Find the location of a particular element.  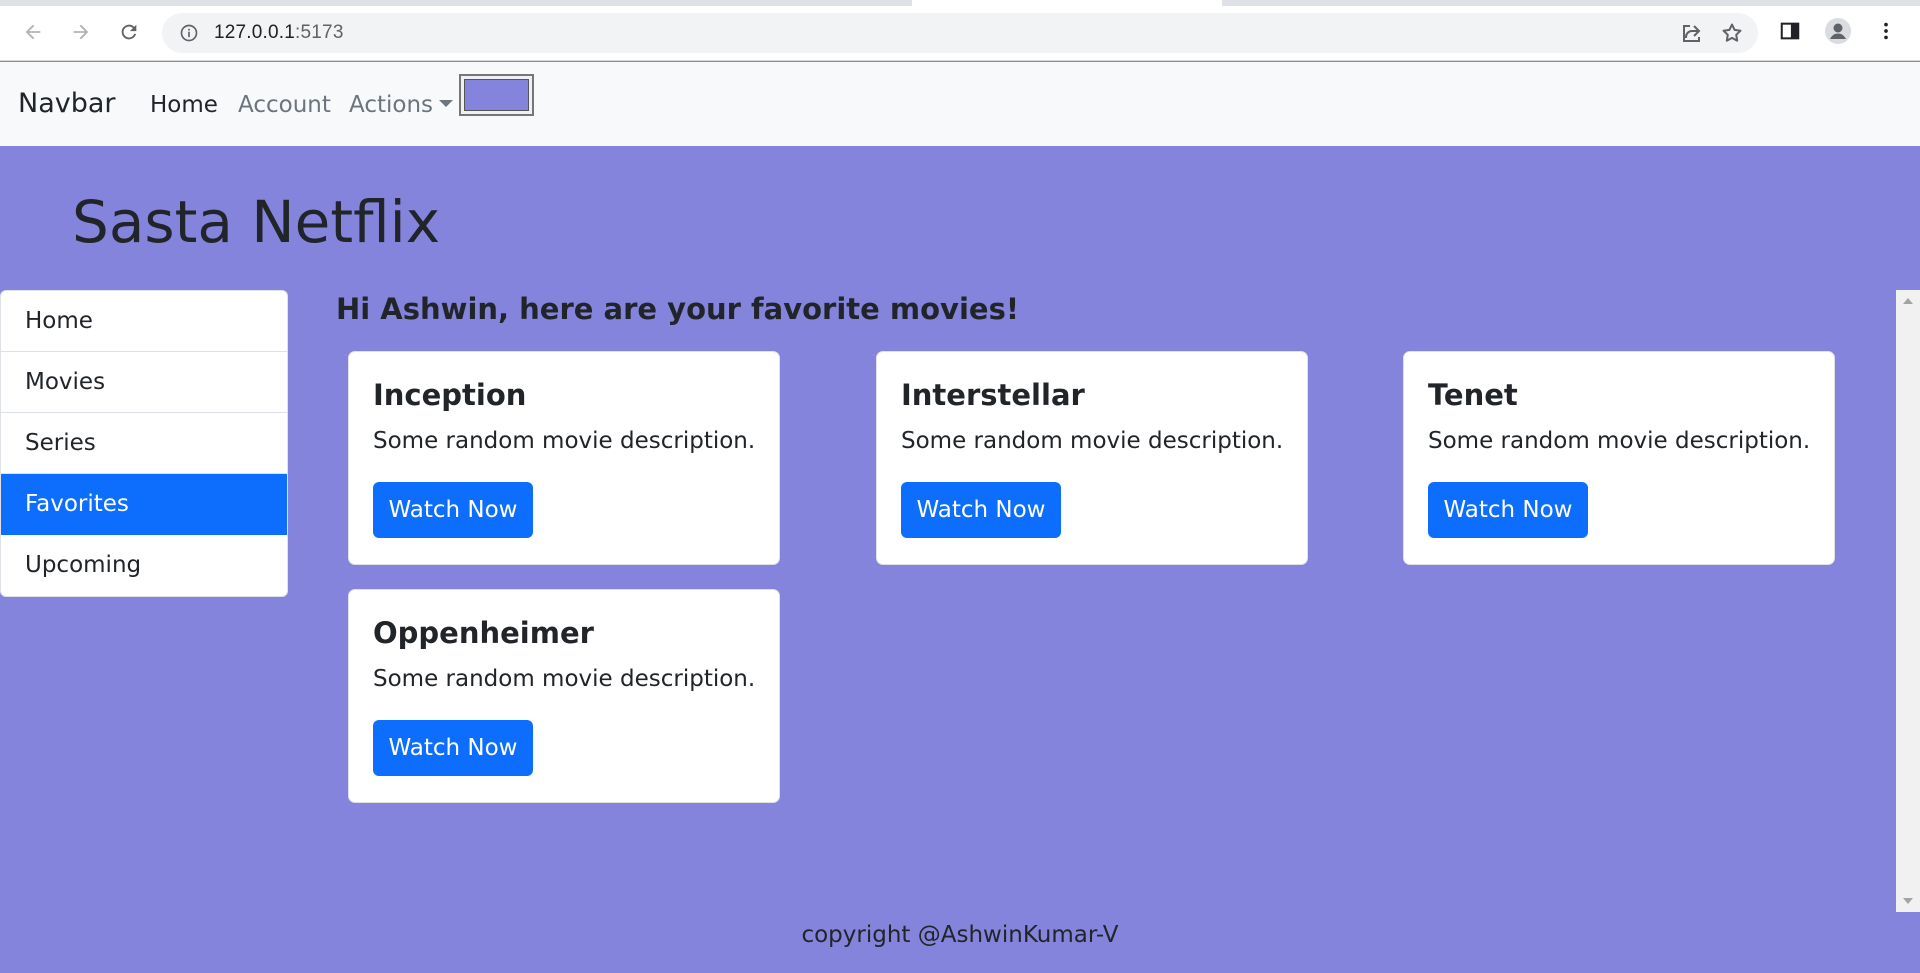

url-text: 127.0.0.1:5173 is located at coordinates (279, 33).